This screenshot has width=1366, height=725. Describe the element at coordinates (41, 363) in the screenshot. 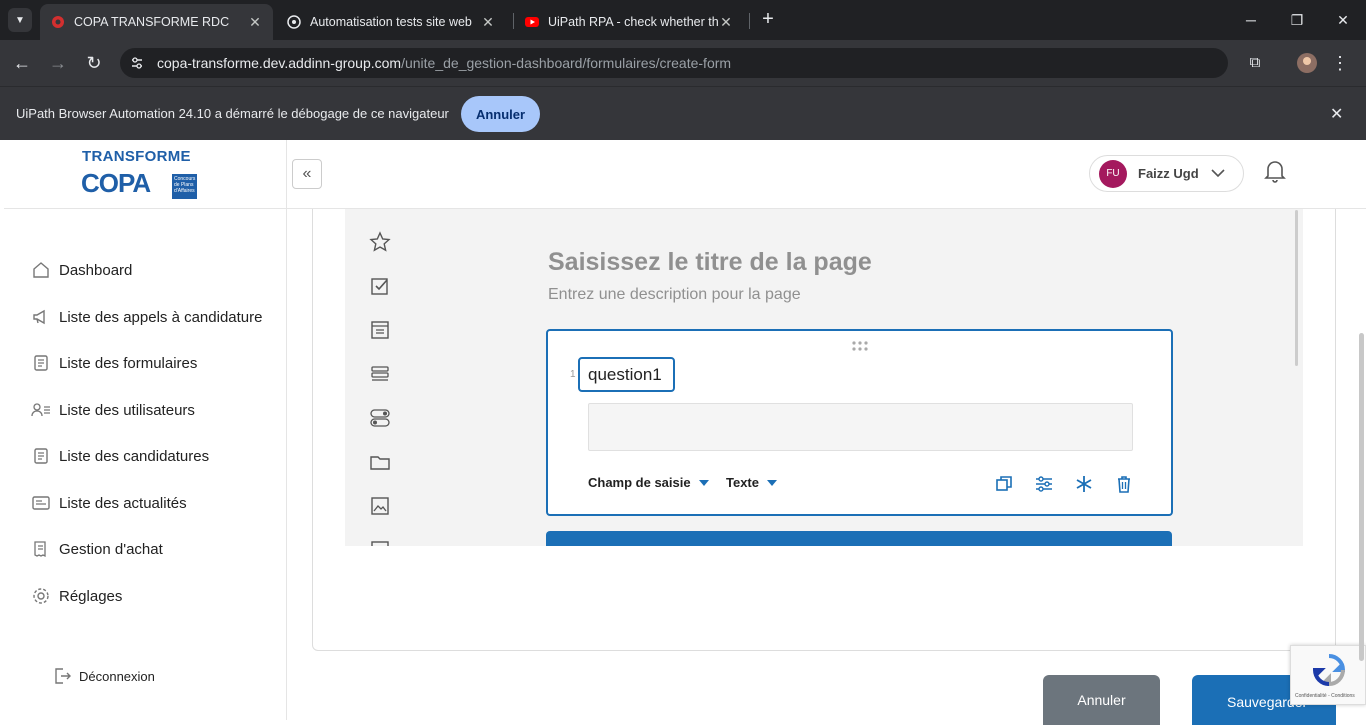

I see `form-icon` at that location.